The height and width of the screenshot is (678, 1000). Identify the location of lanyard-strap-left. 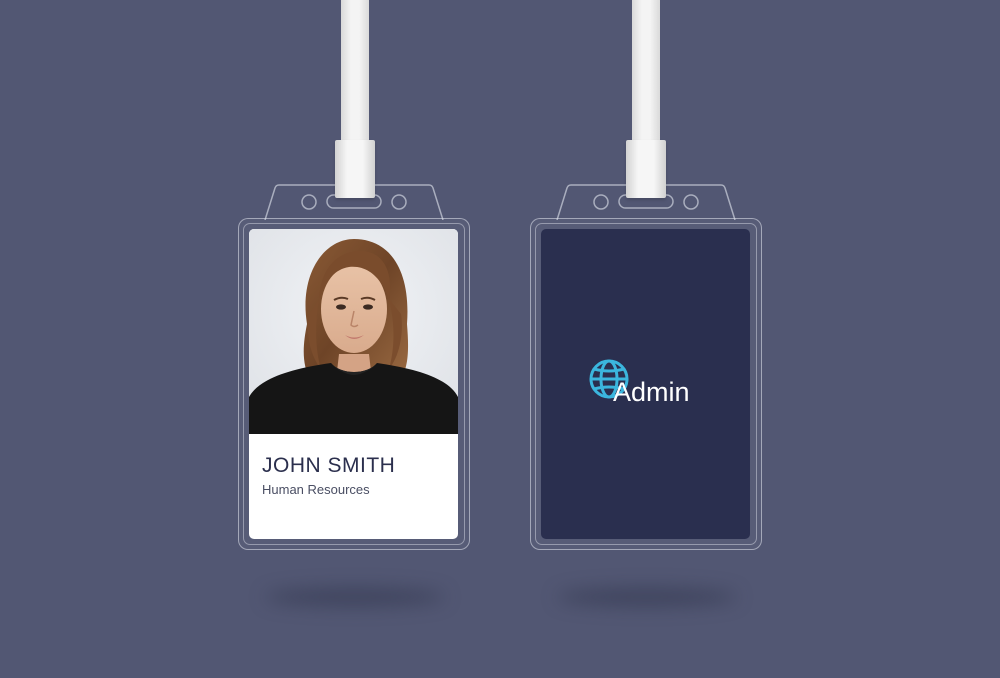
(355, 75).